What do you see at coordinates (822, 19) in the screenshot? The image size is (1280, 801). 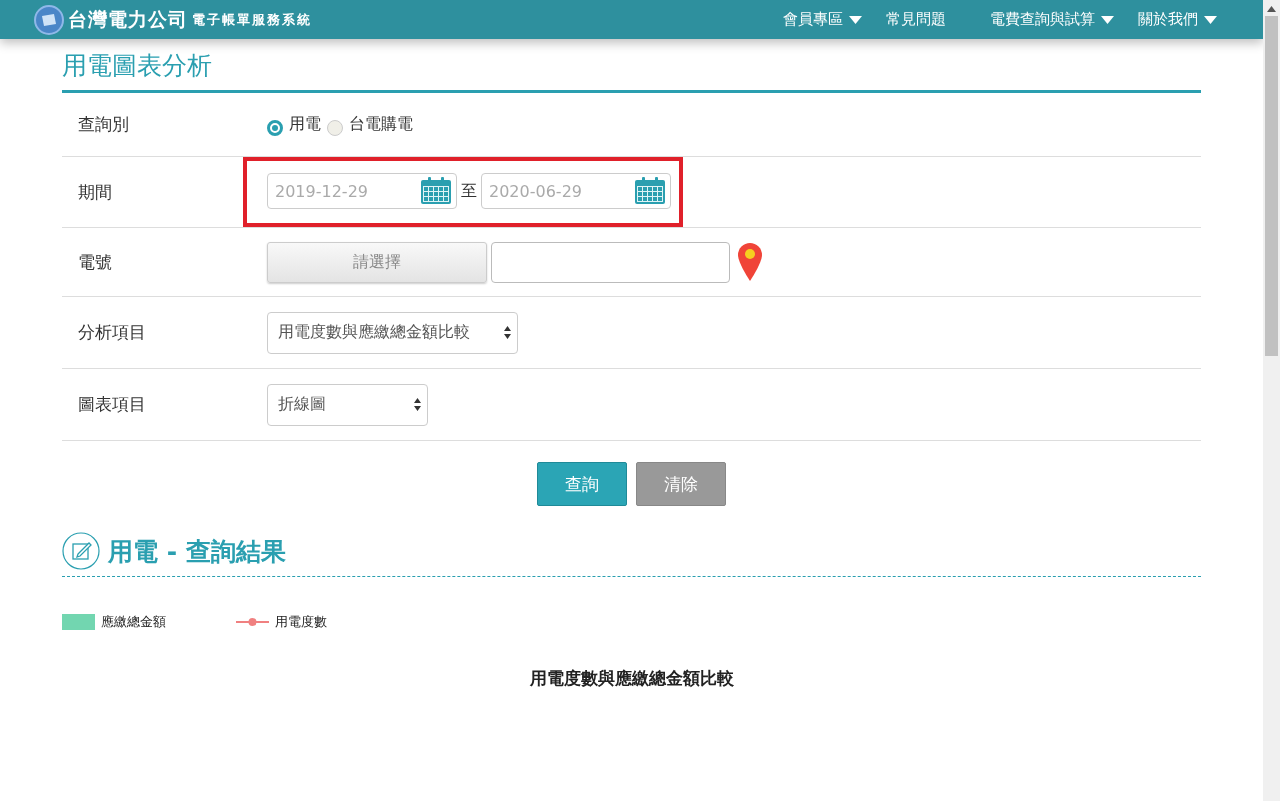 I see `nav-item: 會員專區` at bounding box center [822, 19].